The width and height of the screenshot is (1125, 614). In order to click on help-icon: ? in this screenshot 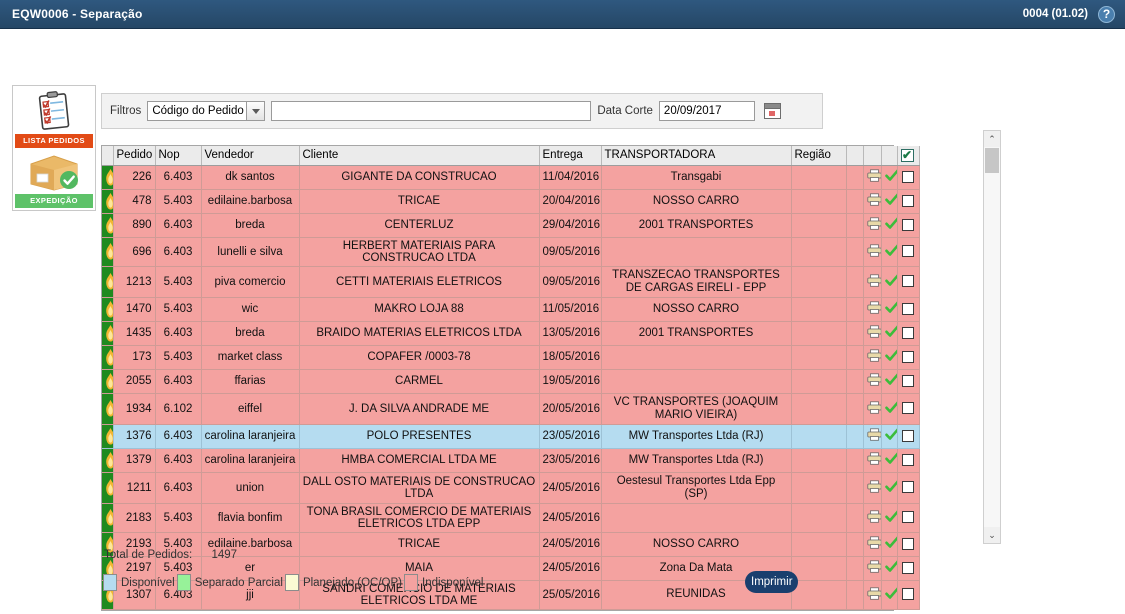, I will do `click(1106, 14)`.